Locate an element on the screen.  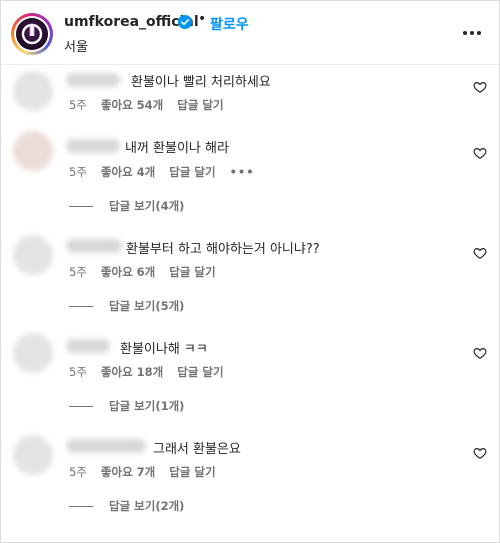
comment-likes: 좋아요 54개 is located at coordinates (132, 105).